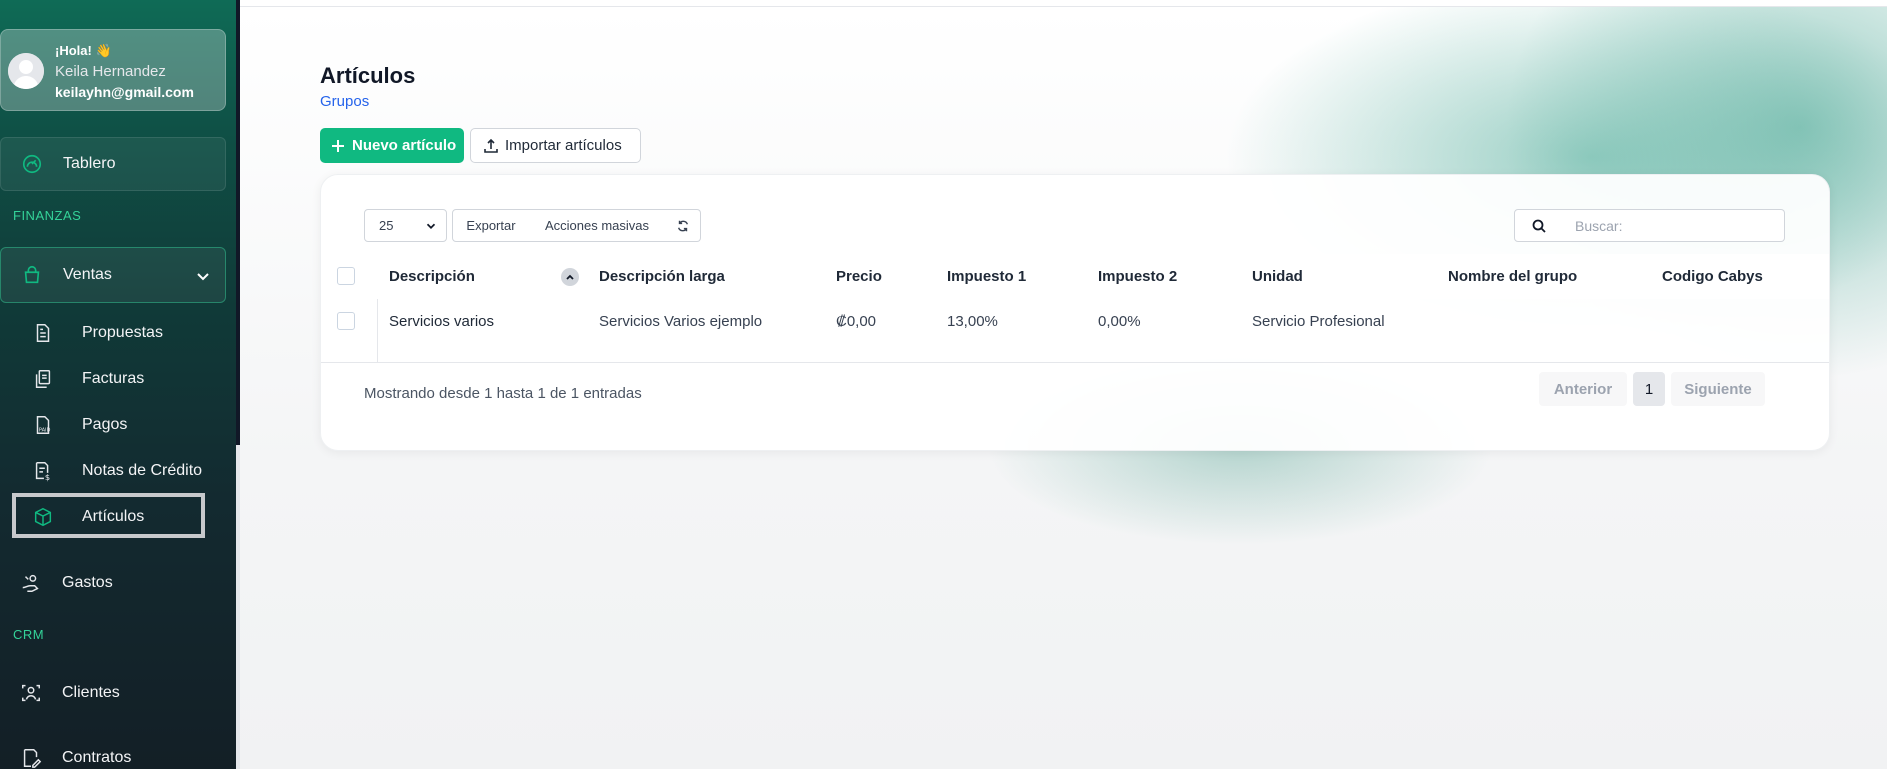 This screenshot has height=769, width=1887. Describe the element at coordinates (346, 276) in the screenshot. I see `select-all-checkbox` at that location.